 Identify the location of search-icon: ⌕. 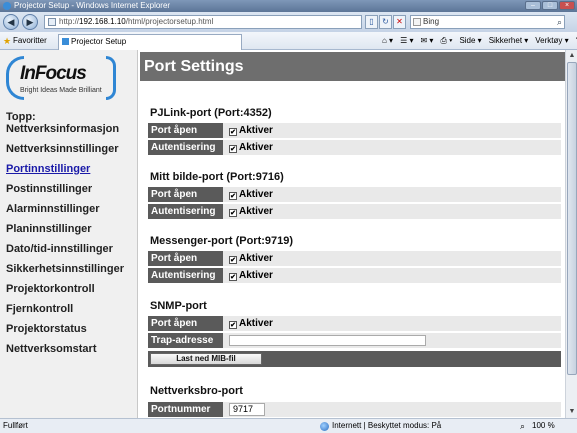
(559, 22).